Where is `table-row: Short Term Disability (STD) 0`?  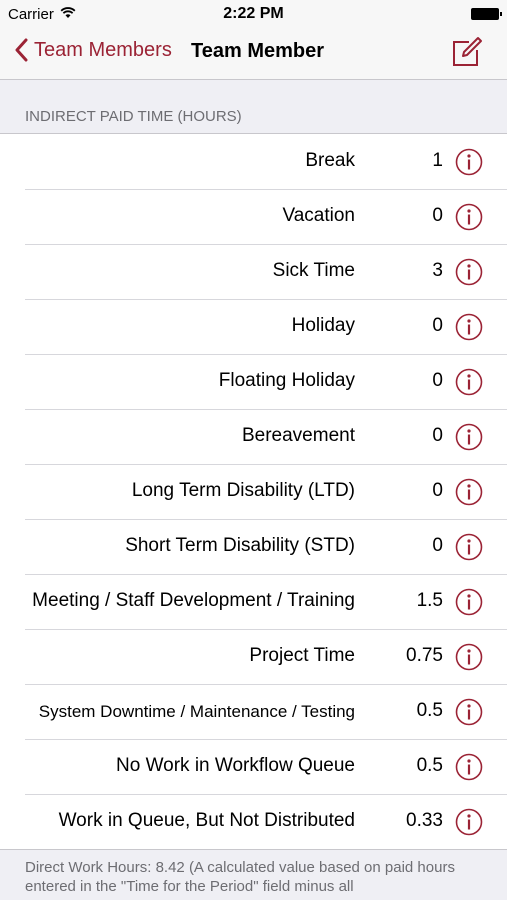
table-row: Short Term Disability (STD) 0 is located at coordinates (253, 546).